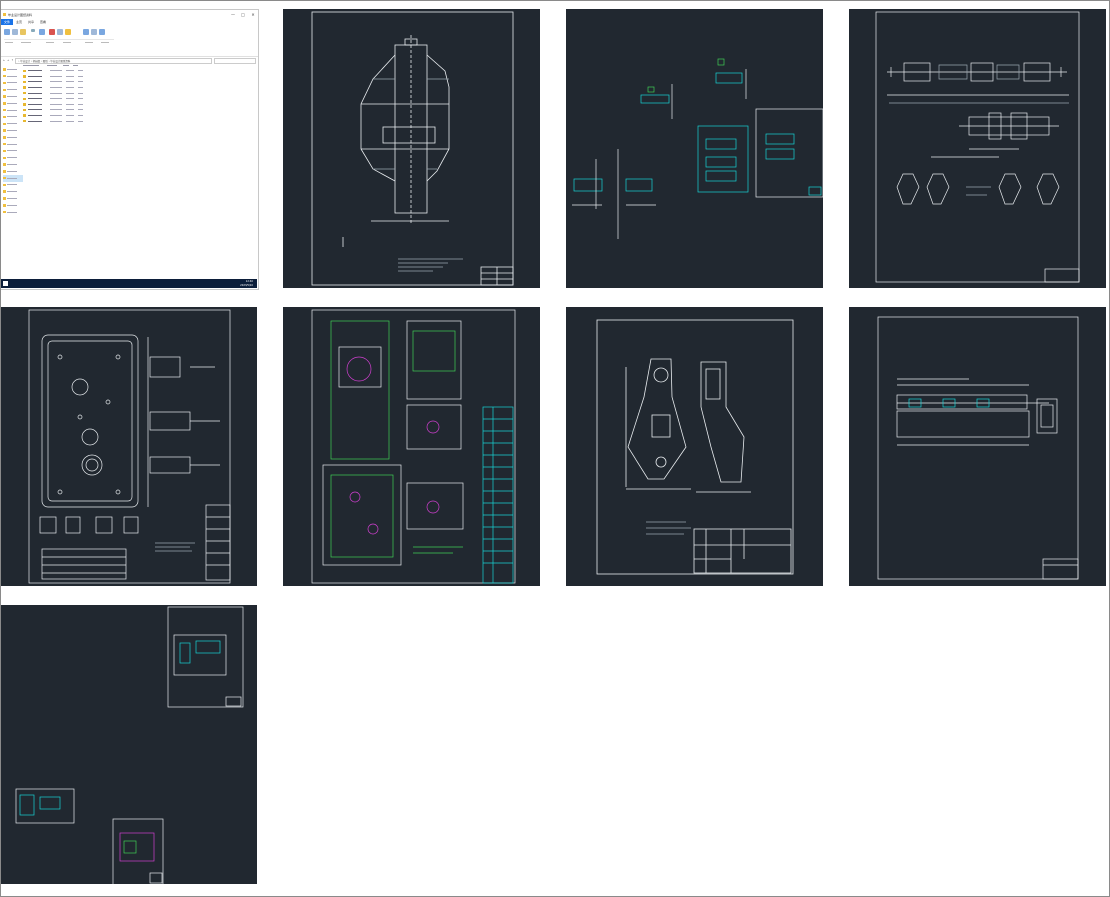 The height and width of the screenshot is (897, 1110). I want to click on file-row, so click(73, 121).